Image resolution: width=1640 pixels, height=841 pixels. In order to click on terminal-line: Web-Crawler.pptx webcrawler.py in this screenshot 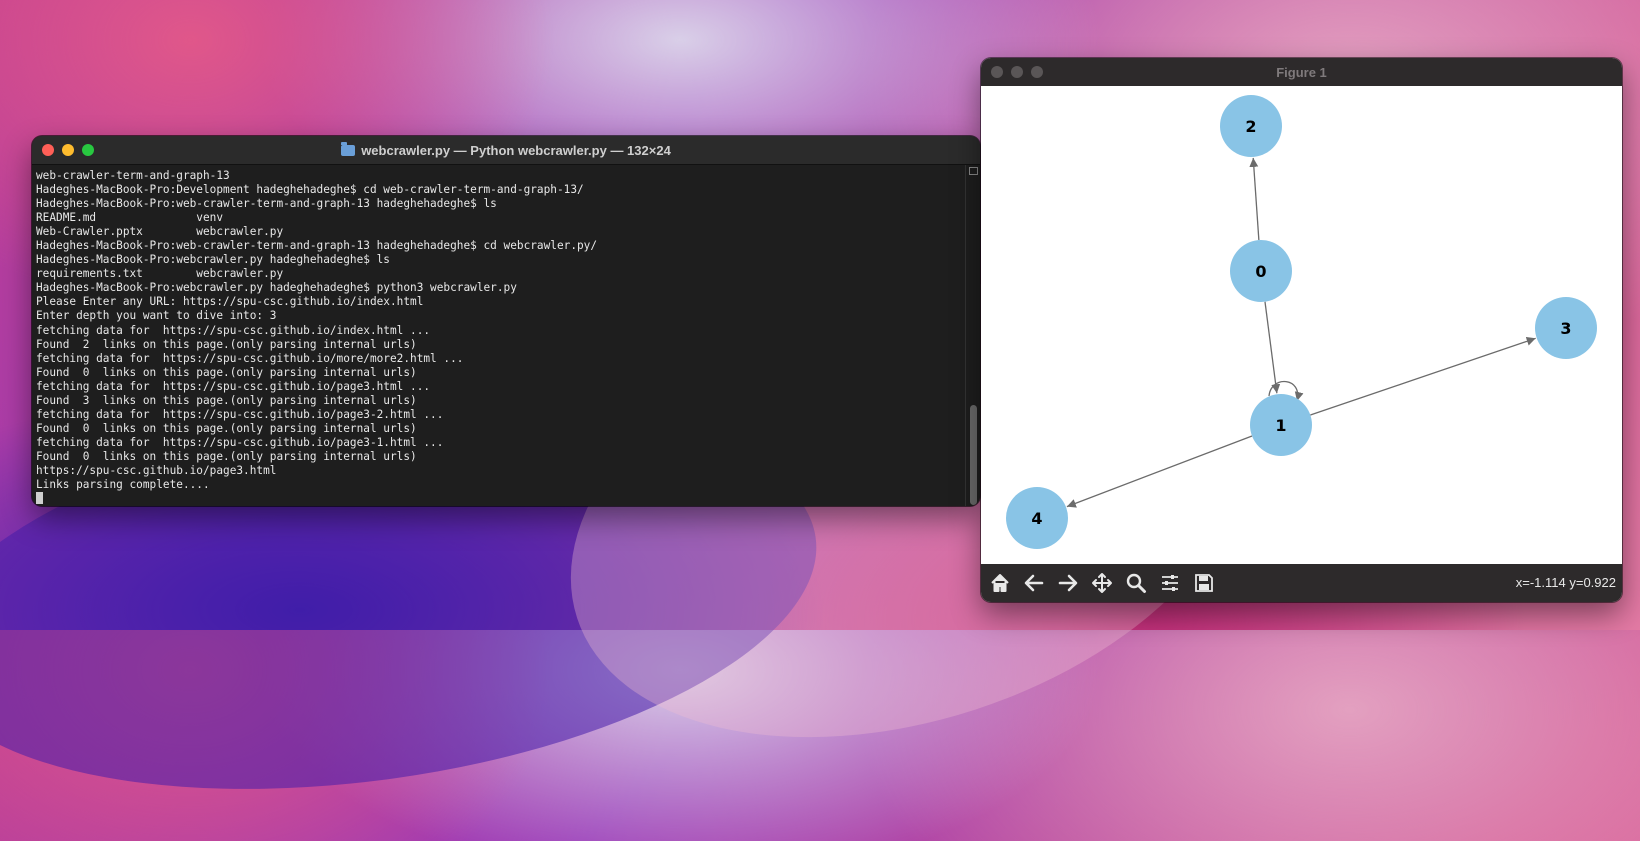, I will do `click(160, 232)`.